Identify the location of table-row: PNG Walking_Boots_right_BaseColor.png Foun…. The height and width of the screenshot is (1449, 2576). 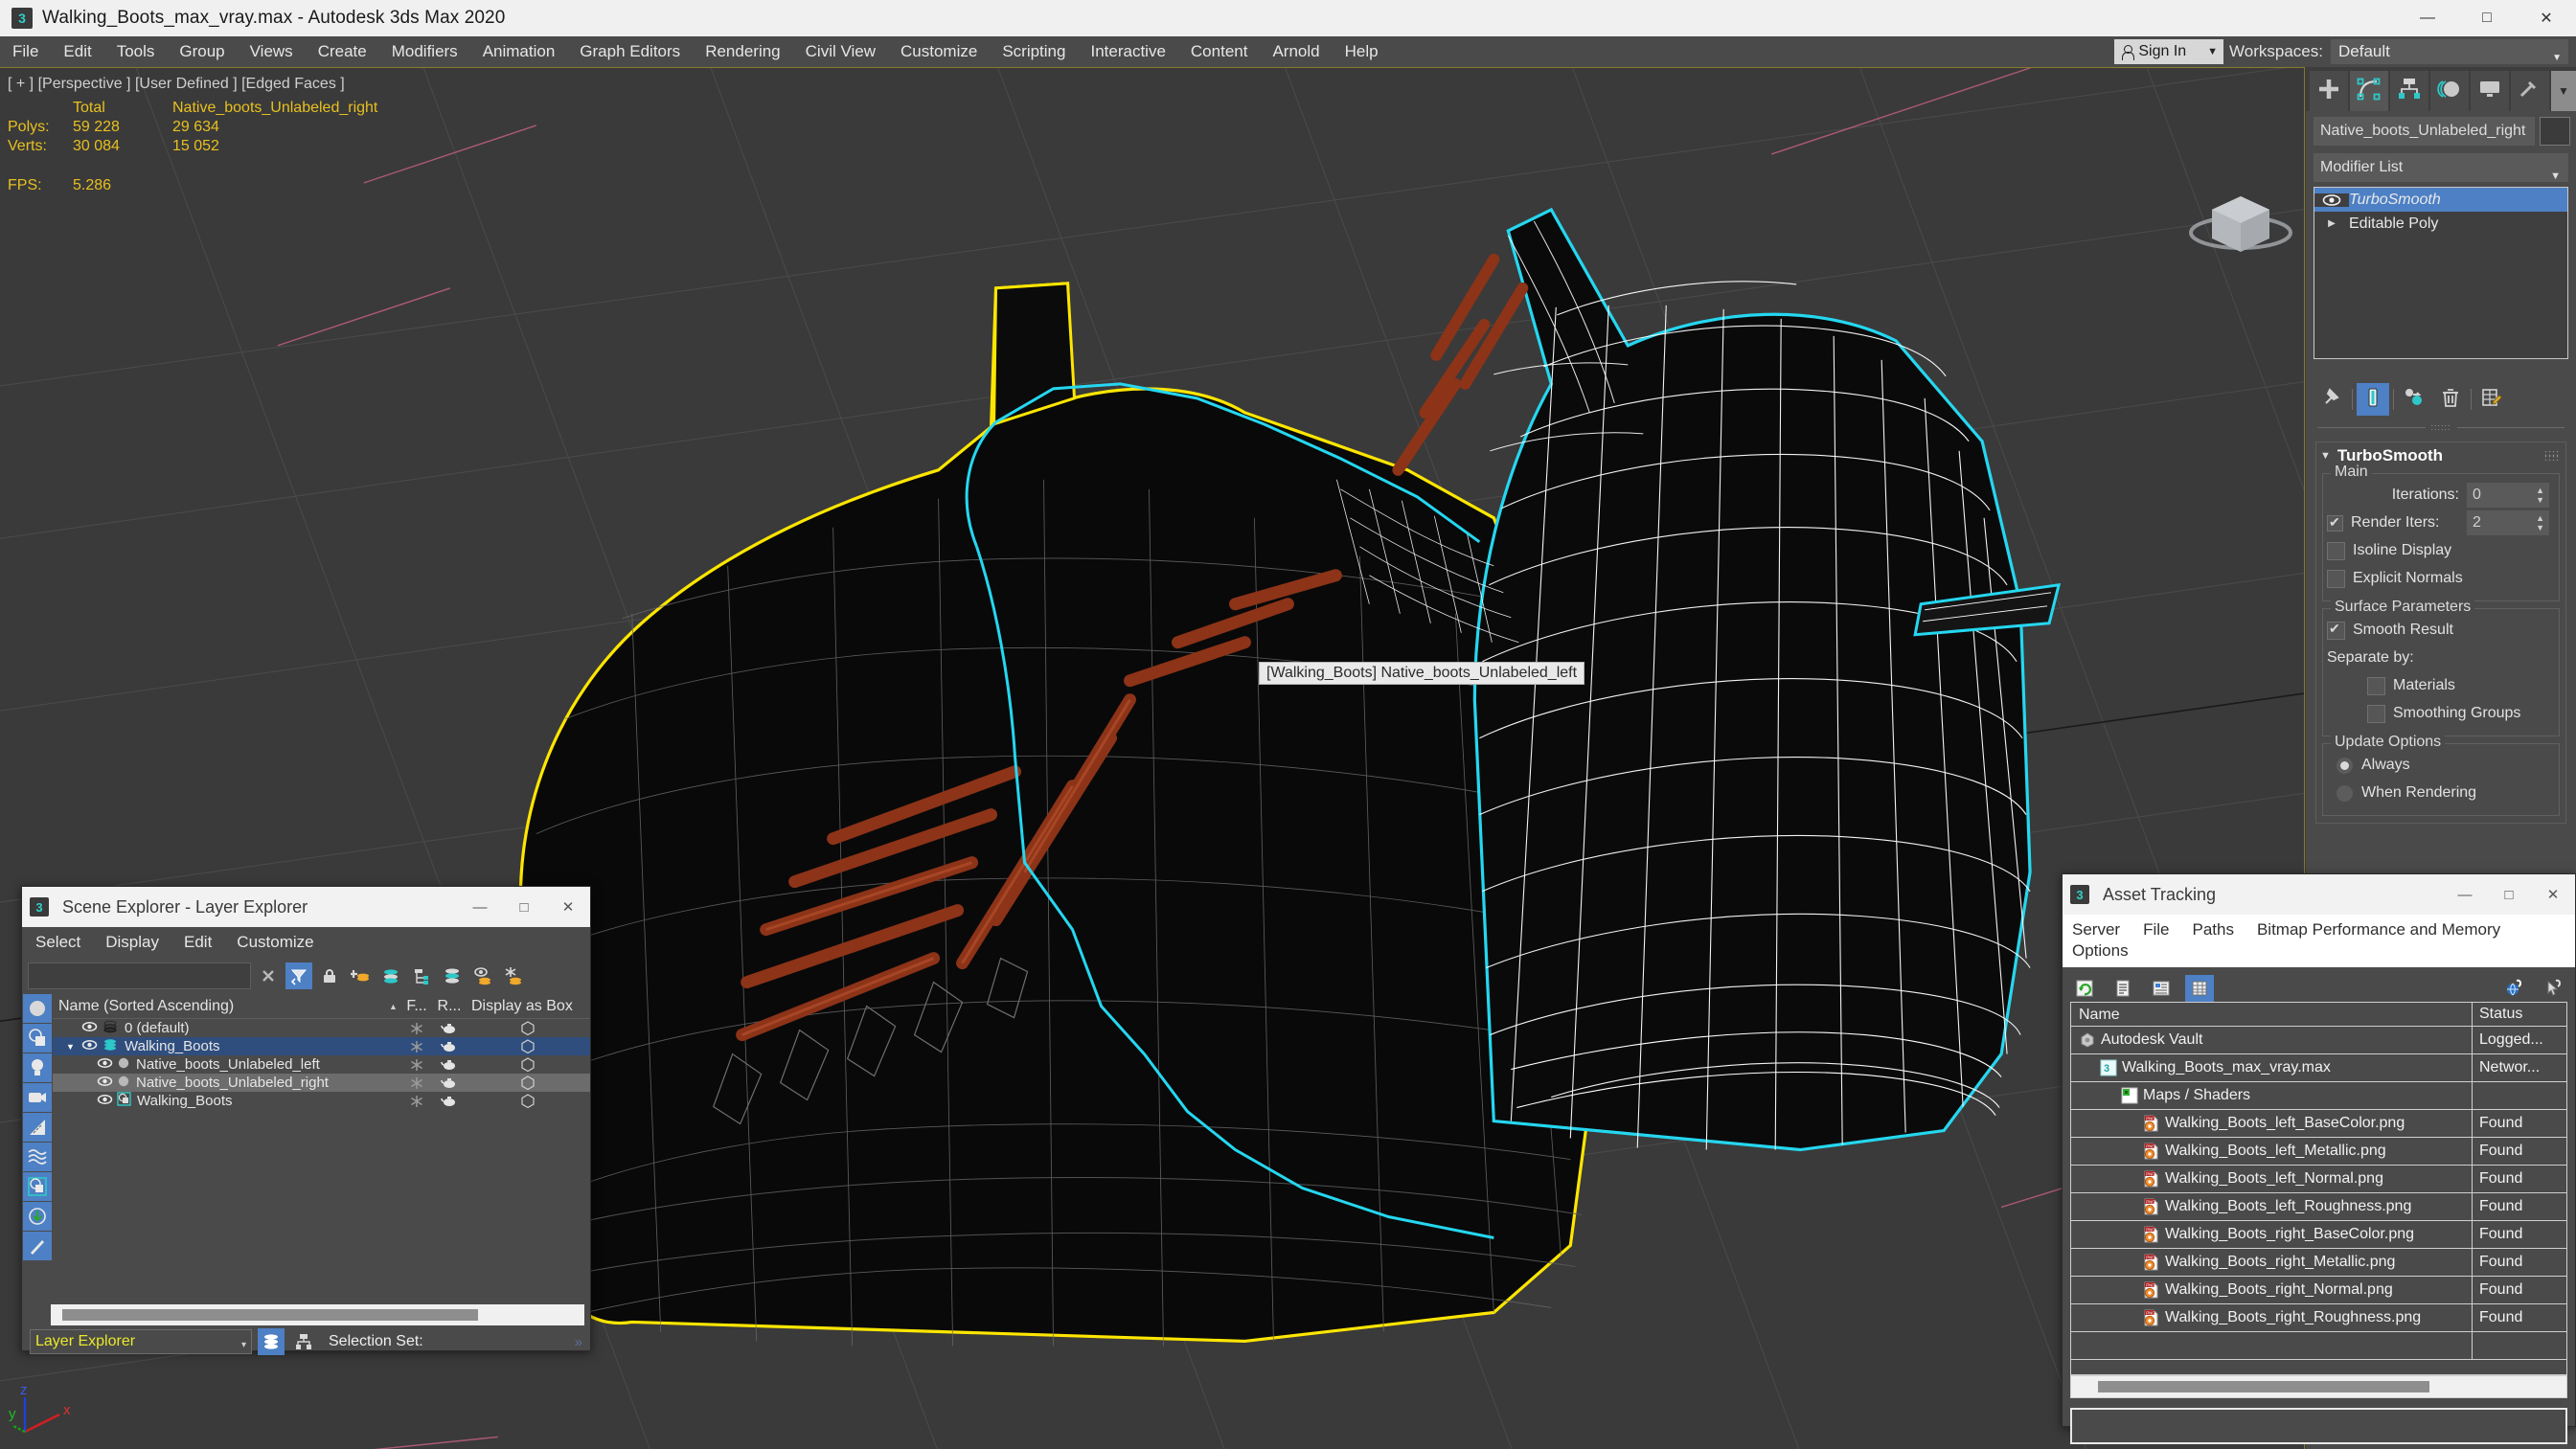
(2319, 1234).